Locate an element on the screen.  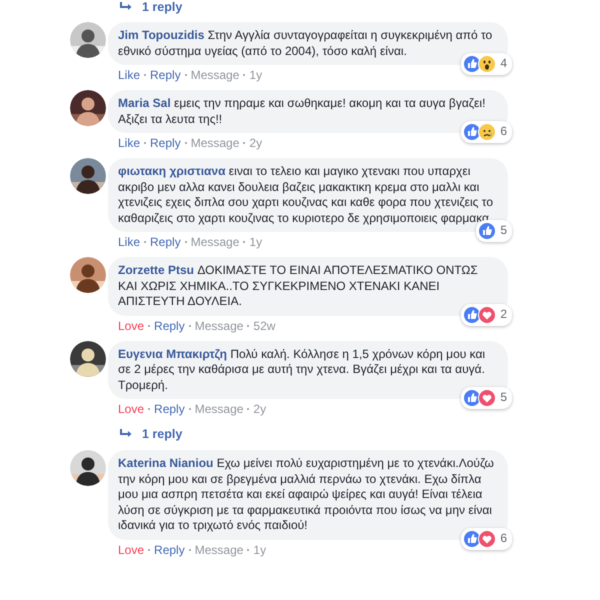
timestamp: 52w is located at coordinates (264, 325).